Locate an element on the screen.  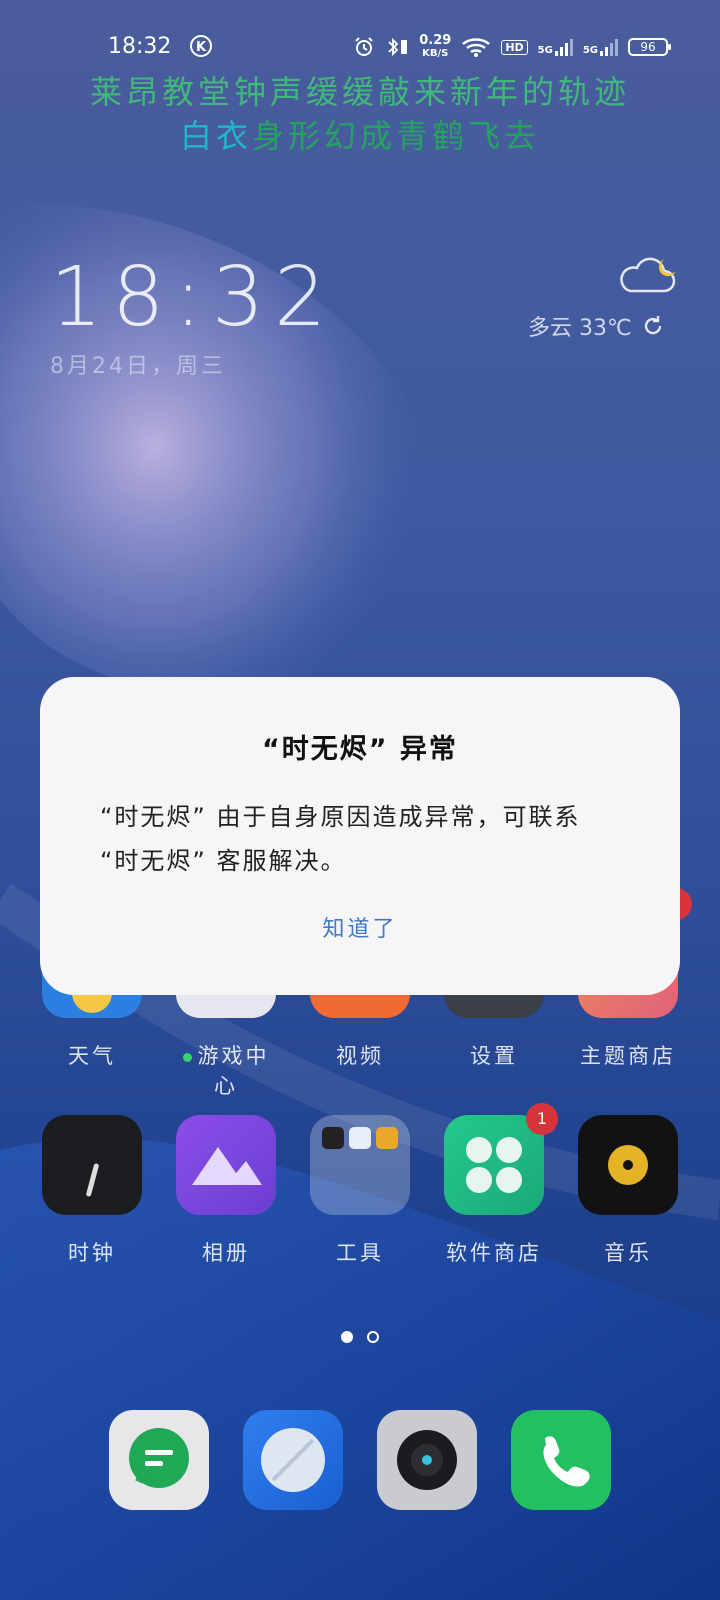
status-bar: 18:32 K 0.29 KB/S HD 5G 5G 96 is located at coordinates (360, 48).